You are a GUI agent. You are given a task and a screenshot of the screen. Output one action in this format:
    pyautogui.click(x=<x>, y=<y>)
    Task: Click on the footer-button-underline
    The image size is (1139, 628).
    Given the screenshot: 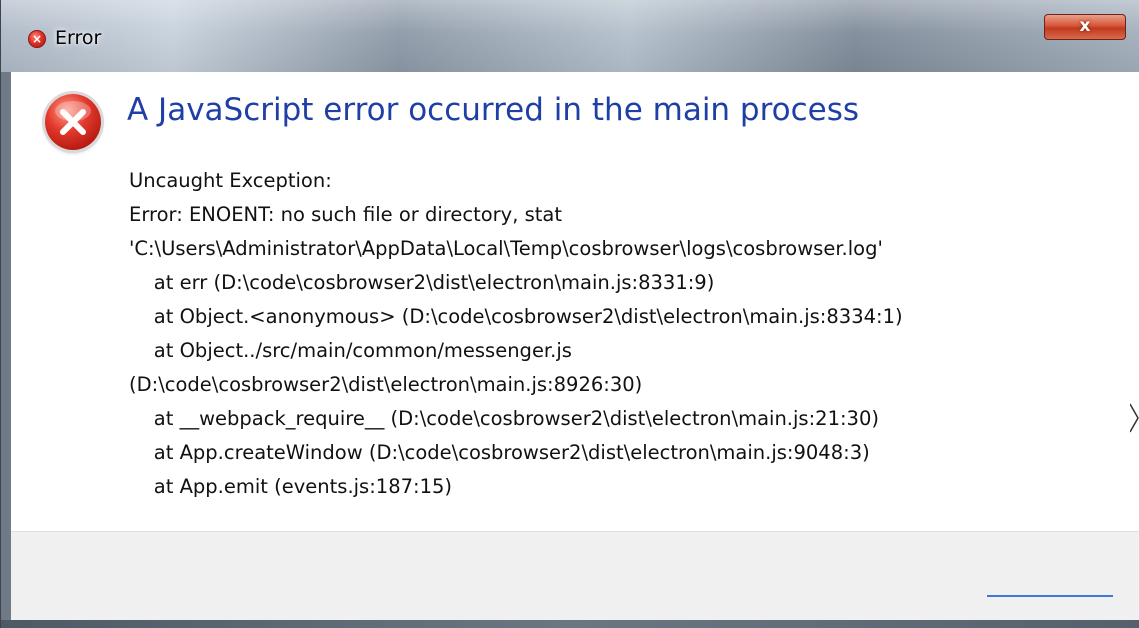 What is the action you would take?
    pyautogui.click(x=1050, y=596)
    